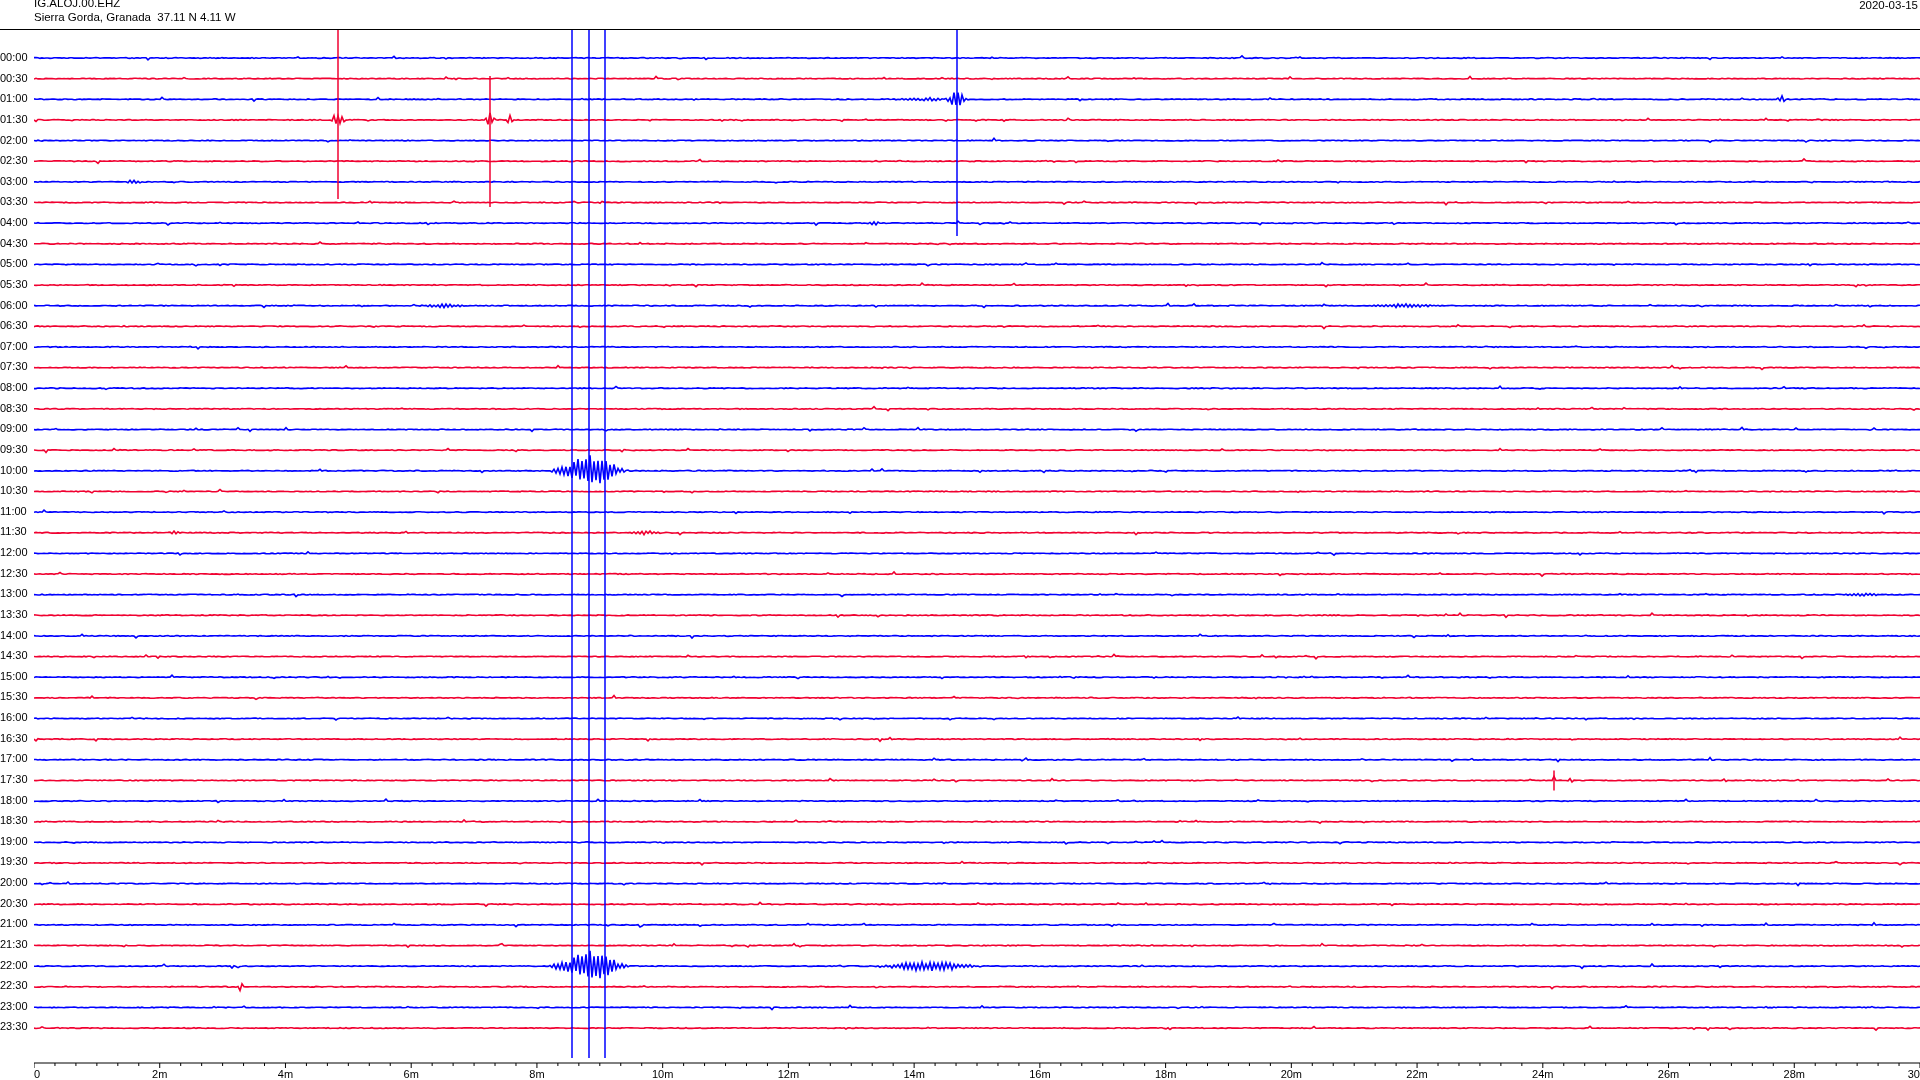 The width and height of the screenshot is (1920, 1080). What do you see at coordinates (14, 552) in the screenshot?
I see `time-label: 12:00` at bounding box center [14, 552].